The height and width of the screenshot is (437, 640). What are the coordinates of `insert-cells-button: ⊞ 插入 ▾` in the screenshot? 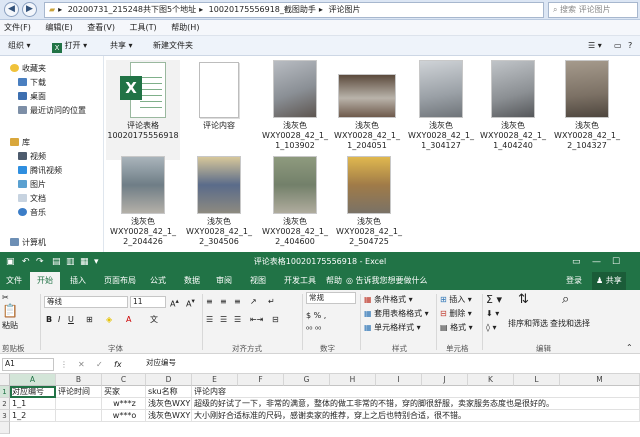 It's located at (456, 299).